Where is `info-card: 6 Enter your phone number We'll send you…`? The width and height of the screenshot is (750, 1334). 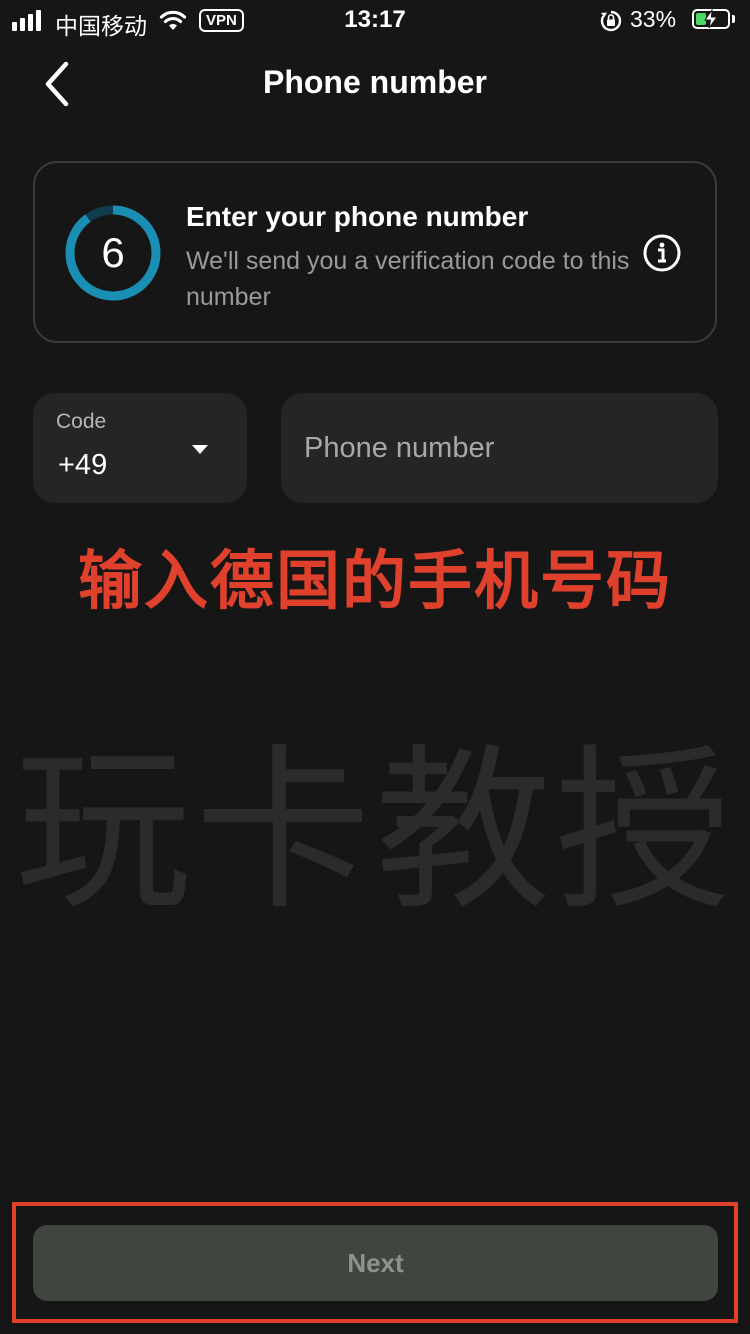
info-card: 6 Enter your phone number We'll send you… is located at coordinates (375, 252).